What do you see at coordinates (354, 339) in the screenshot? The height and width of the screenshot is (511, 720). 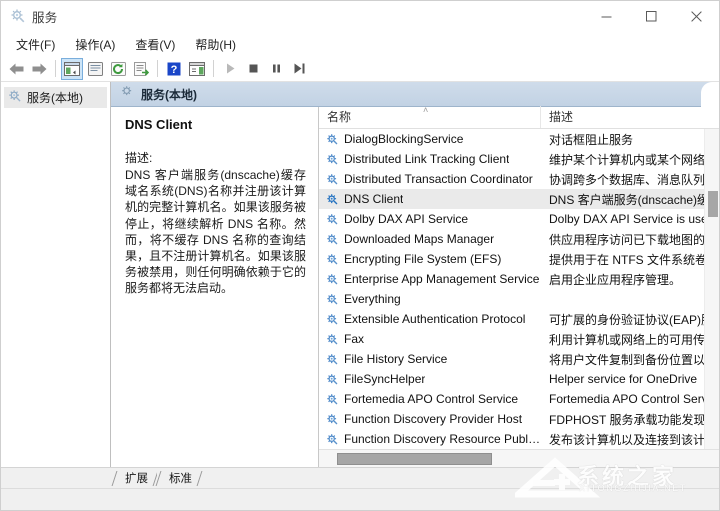 I see `service-name-label: Fax` at bounding box center [354, 339].